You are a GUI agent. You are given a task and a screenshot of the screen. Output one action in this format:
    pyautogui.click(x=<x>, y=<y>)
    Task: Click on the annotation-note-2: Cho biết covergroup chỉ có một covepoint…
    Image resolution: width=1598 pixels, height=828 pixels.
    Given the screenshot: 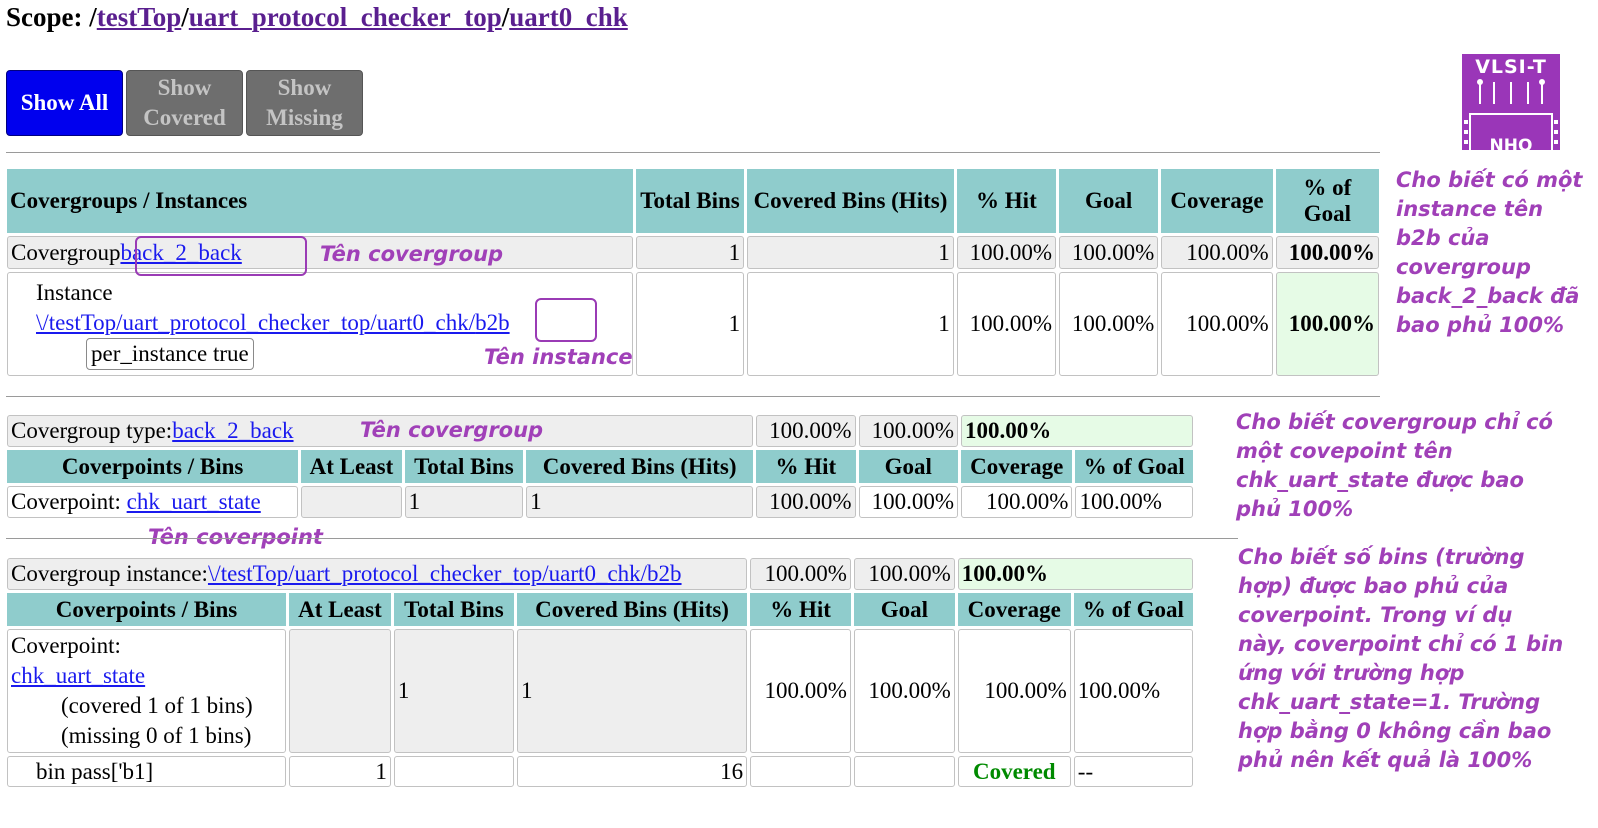 What is the action you would take?
    pyautogui.click(x=1394, y=465)
    